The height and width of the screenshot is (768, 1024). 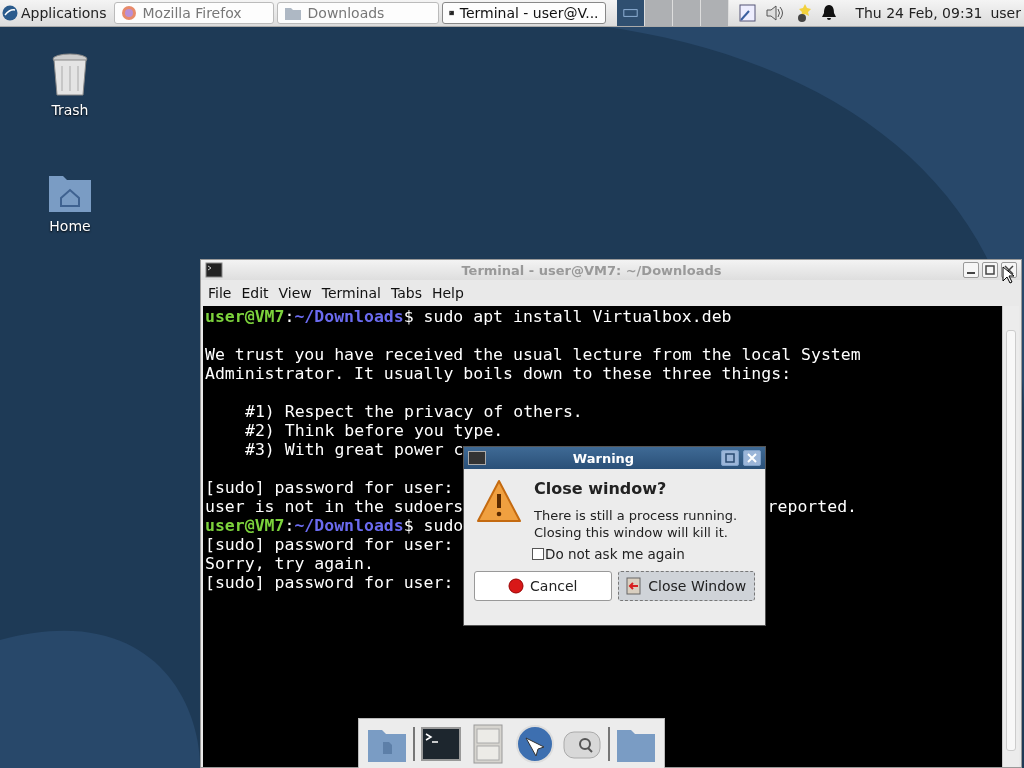 I want to click on taskbar-button: Downloads, so click(x=357, y=13).